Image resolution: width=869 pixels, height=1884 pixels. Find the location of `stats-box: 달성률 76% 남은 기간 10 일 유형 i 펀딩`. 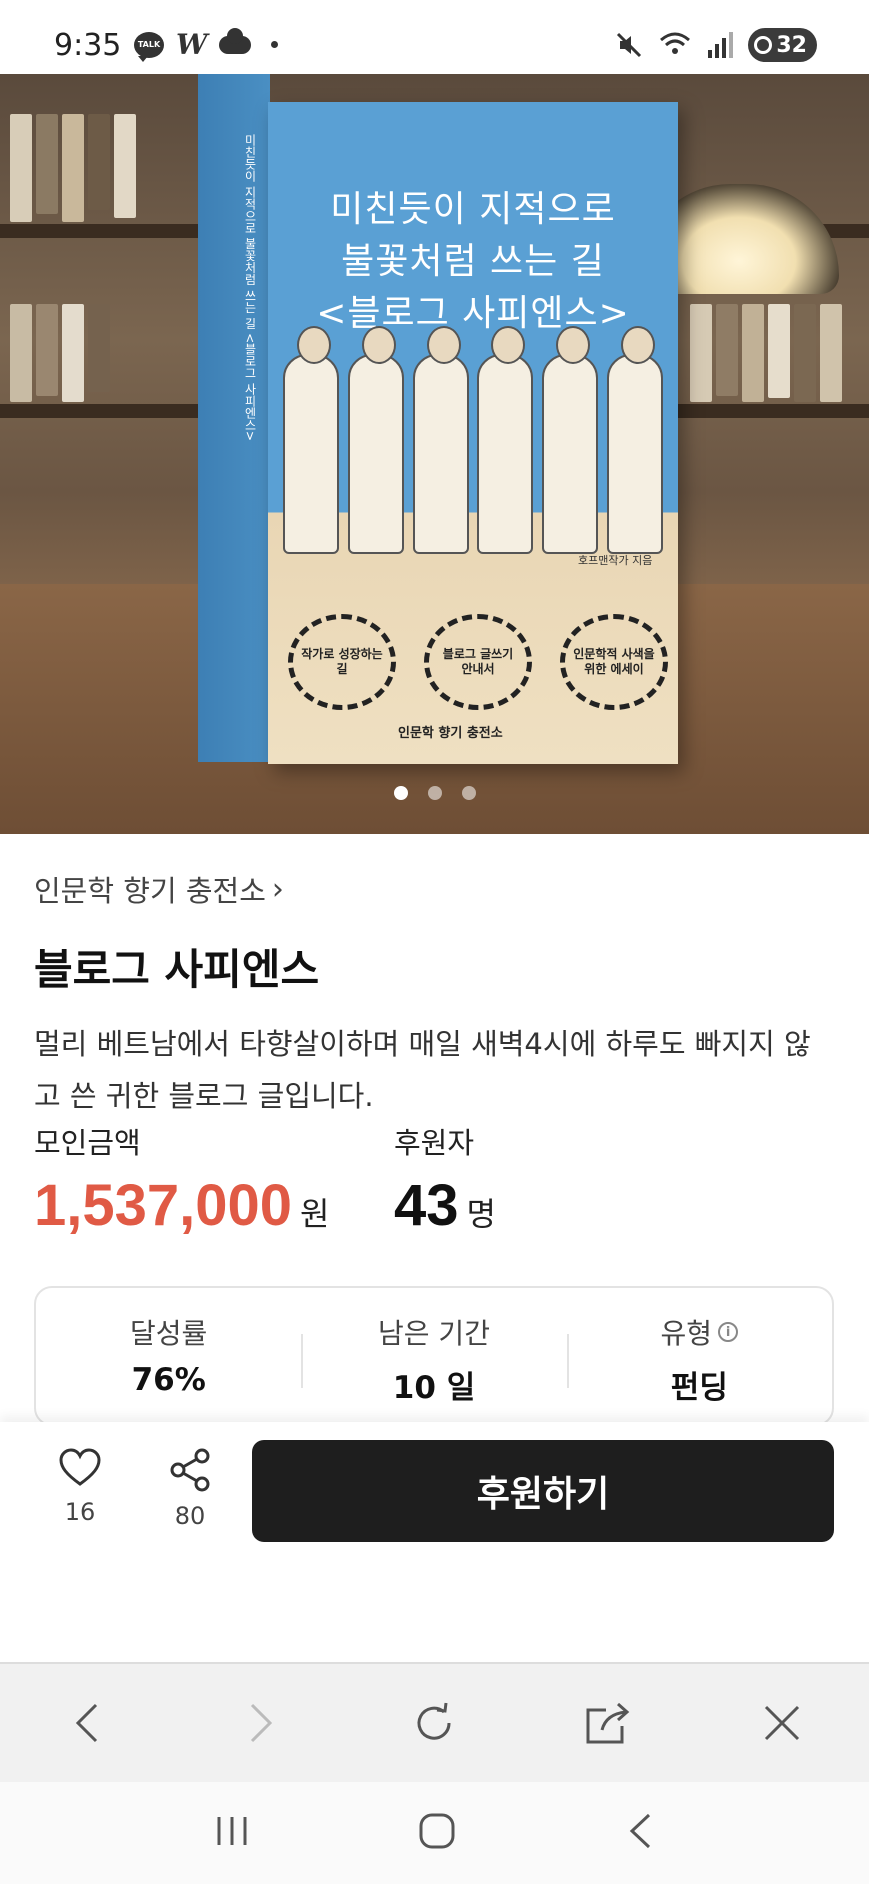

stats-box: 달성률 76% 남은 기간 10 일 유형 i 펀딩 is located at coordinates (434, 1356).